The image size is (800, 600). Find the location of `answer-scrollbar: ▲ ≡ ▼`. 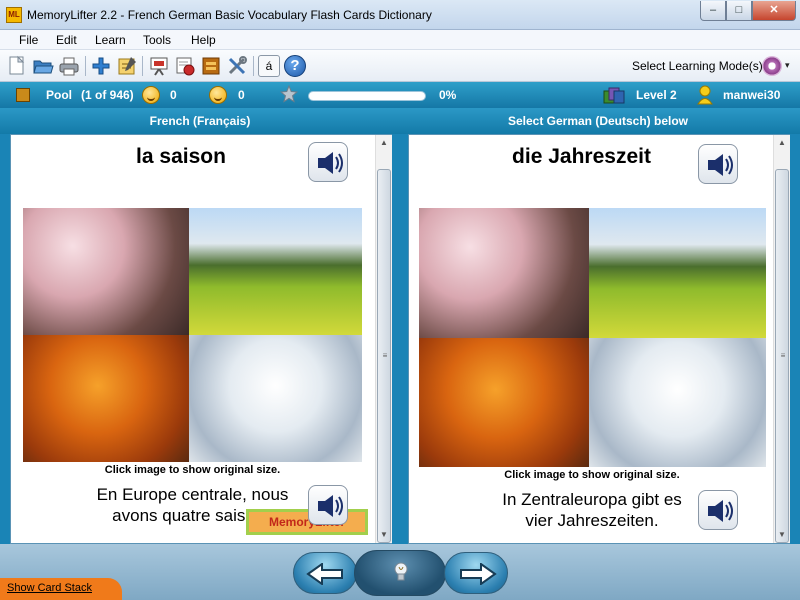

answer-scrollbar: ▲ ≡ ▼ is located at coordinates (781, 339).